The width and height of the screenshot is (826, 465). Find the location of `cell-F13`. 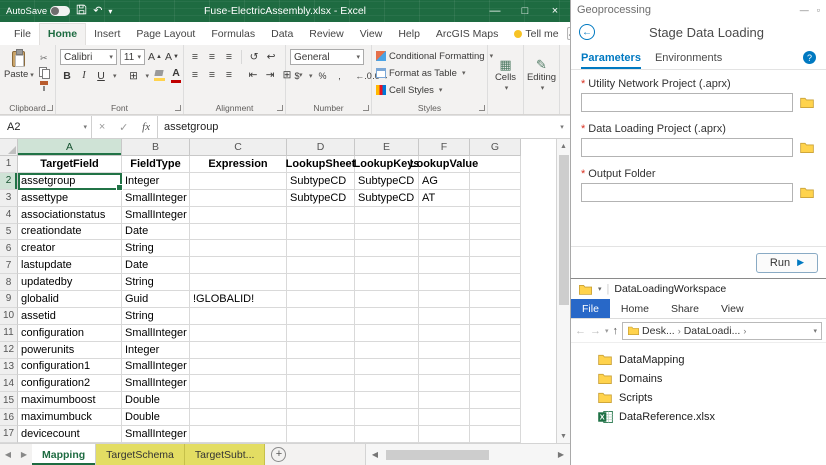

cell-F13 is located at coordinates (444, 367).